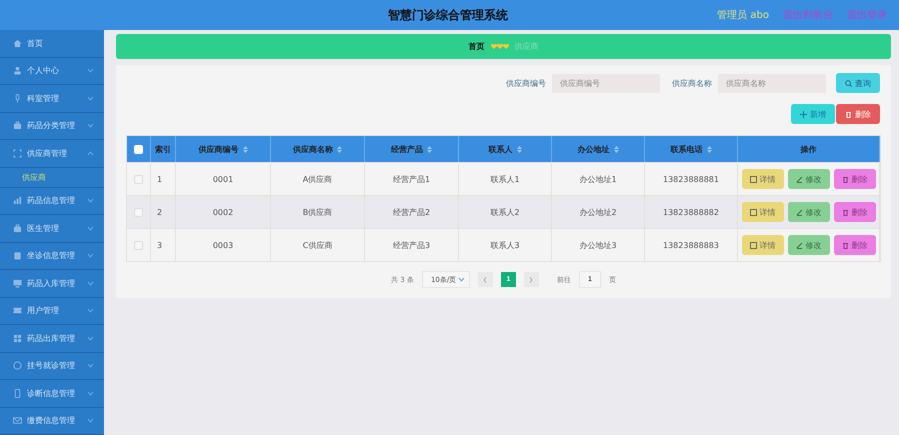 The image size is (899, 435). What do you see at coordinates (47, 153) in the screenshot?
I see `sidebar-label: 供应商管理` at bounding box center [47, 153].